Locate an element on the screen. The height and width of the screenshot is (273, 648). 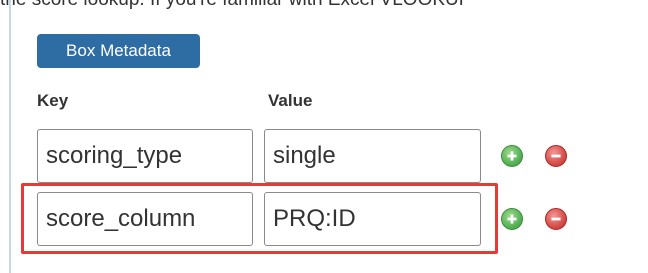
value-field: single is located at coordinates (372, 156).